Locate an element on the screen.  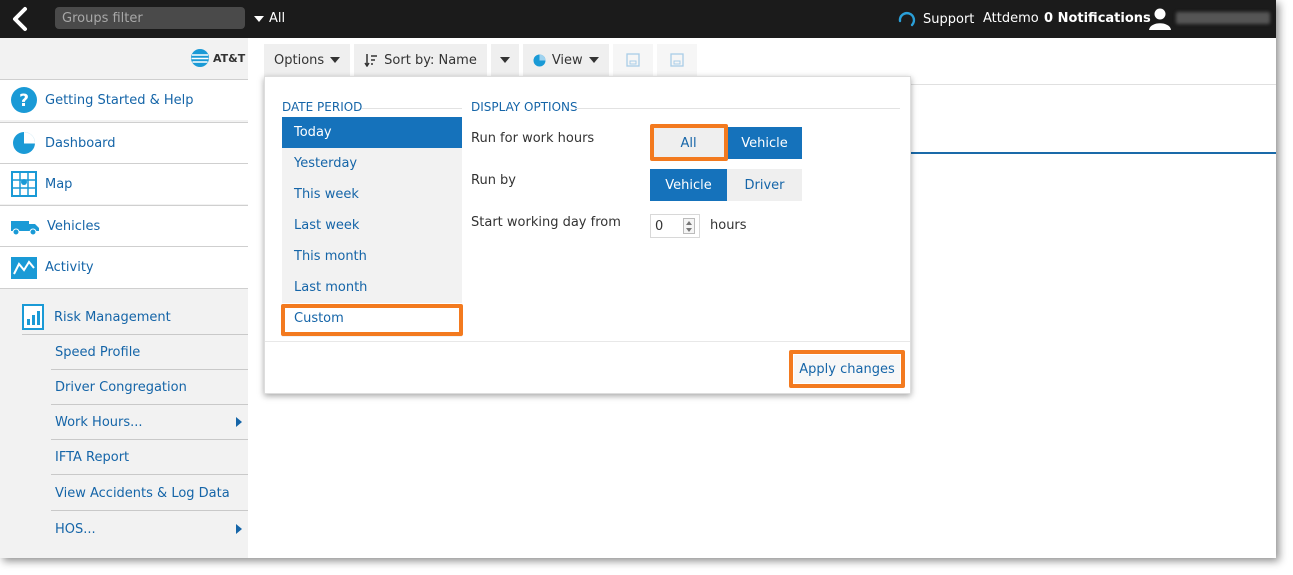
account-link: Attdemo is located at coordinates (1011, 18).